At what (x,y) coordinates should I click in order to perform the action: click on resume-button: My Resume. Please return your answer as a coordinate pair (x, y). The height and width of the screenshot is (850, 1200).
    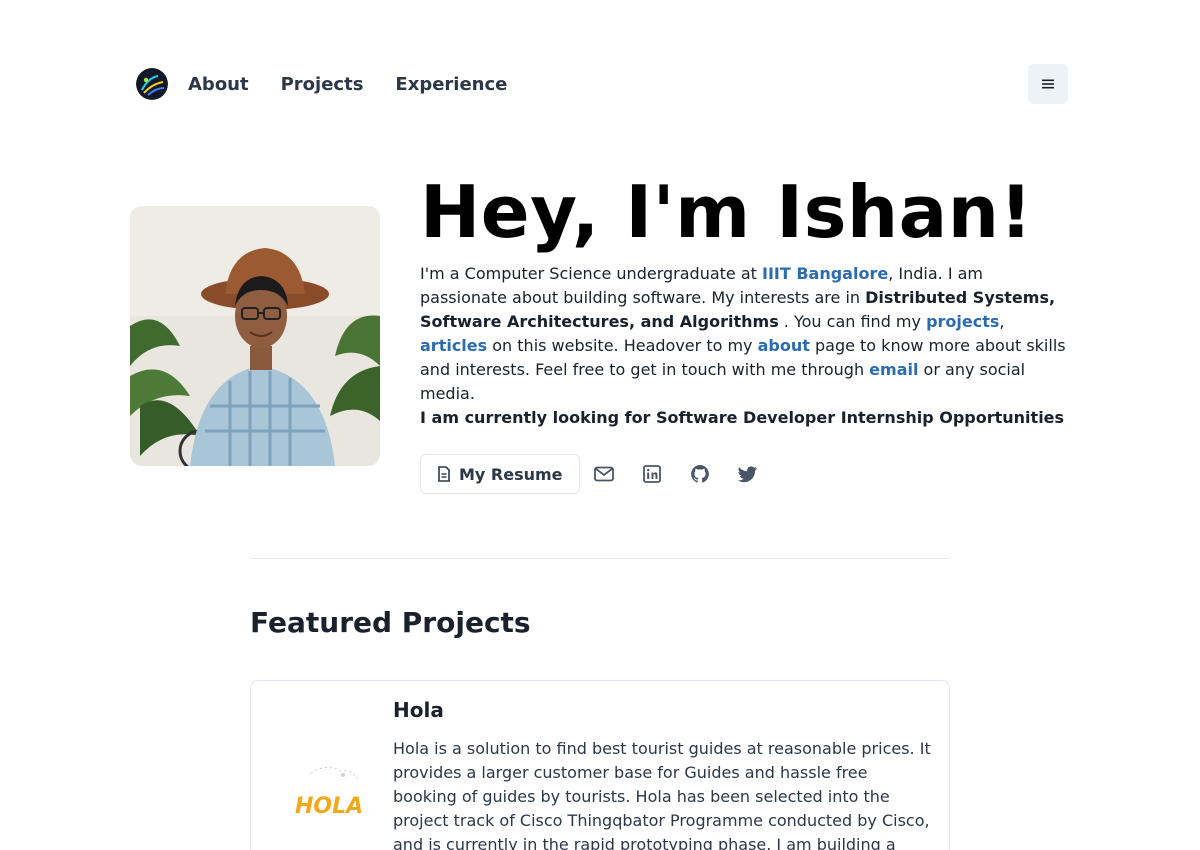
    Looking at the image, I should click on (500, 474).